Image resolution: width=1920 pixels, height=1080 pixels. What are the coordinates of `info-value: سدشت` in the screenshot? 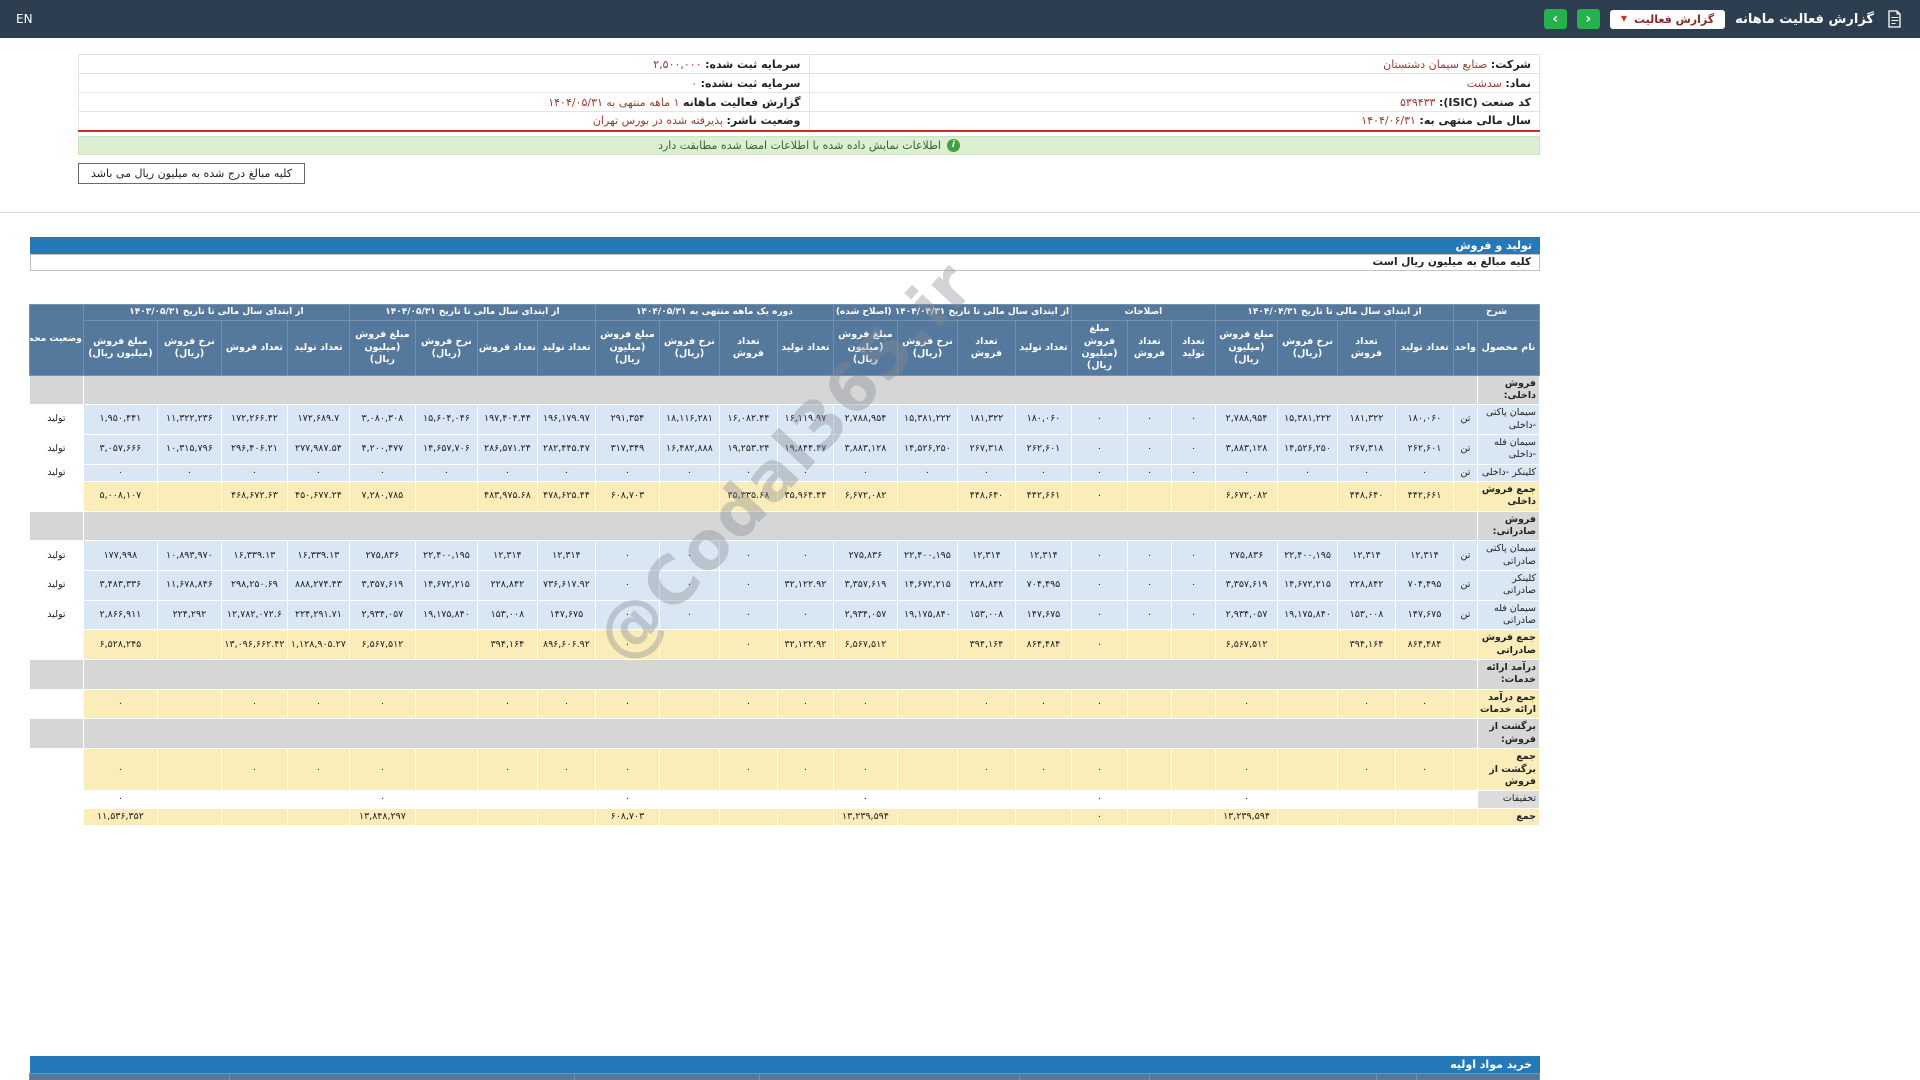 It's located at (1484, 83).